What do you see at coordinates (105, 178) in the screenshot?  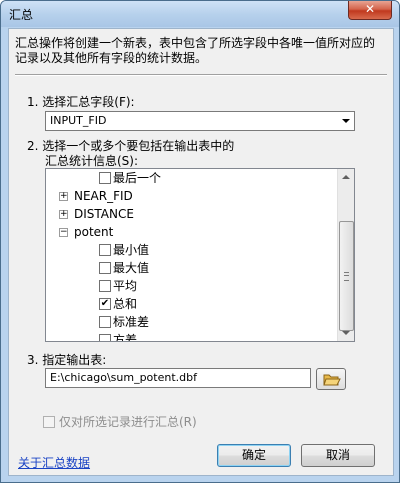 I see `checkbox-last` at bounding box center [105, 178].